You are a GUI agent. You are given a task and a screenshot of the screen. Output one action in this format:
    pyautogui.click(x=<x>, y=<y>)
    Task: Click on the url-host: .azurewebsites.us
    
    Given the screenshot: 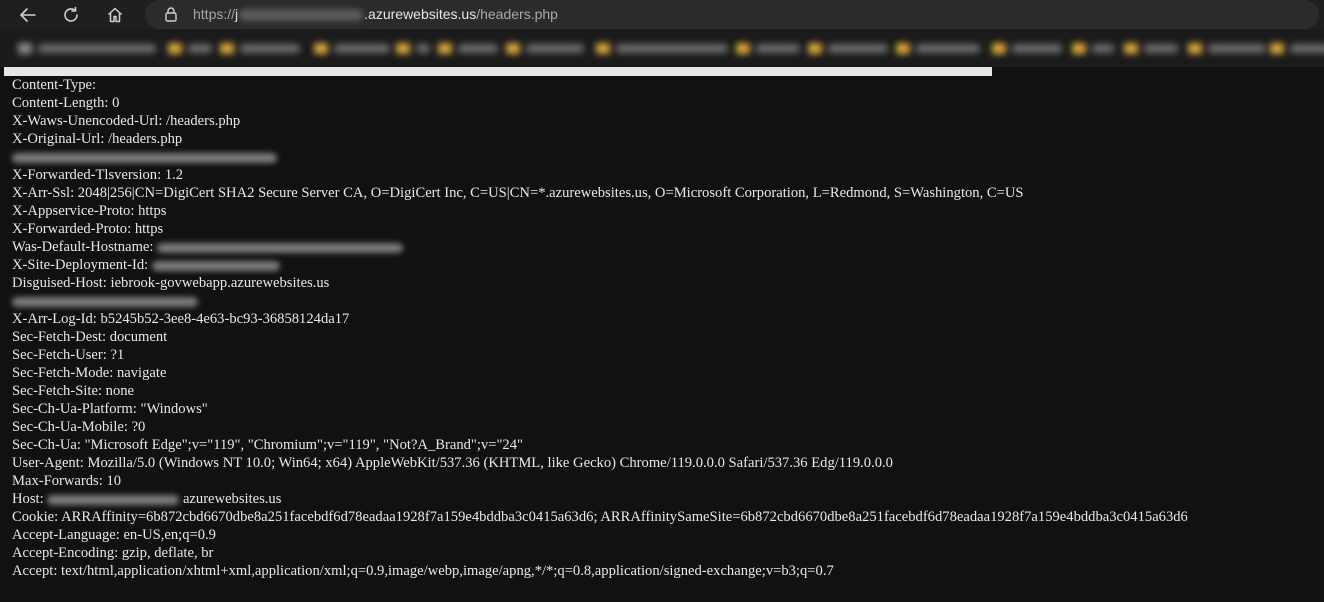 What is the action you would take?
    pyautogui.click(x=420, y=14)
    